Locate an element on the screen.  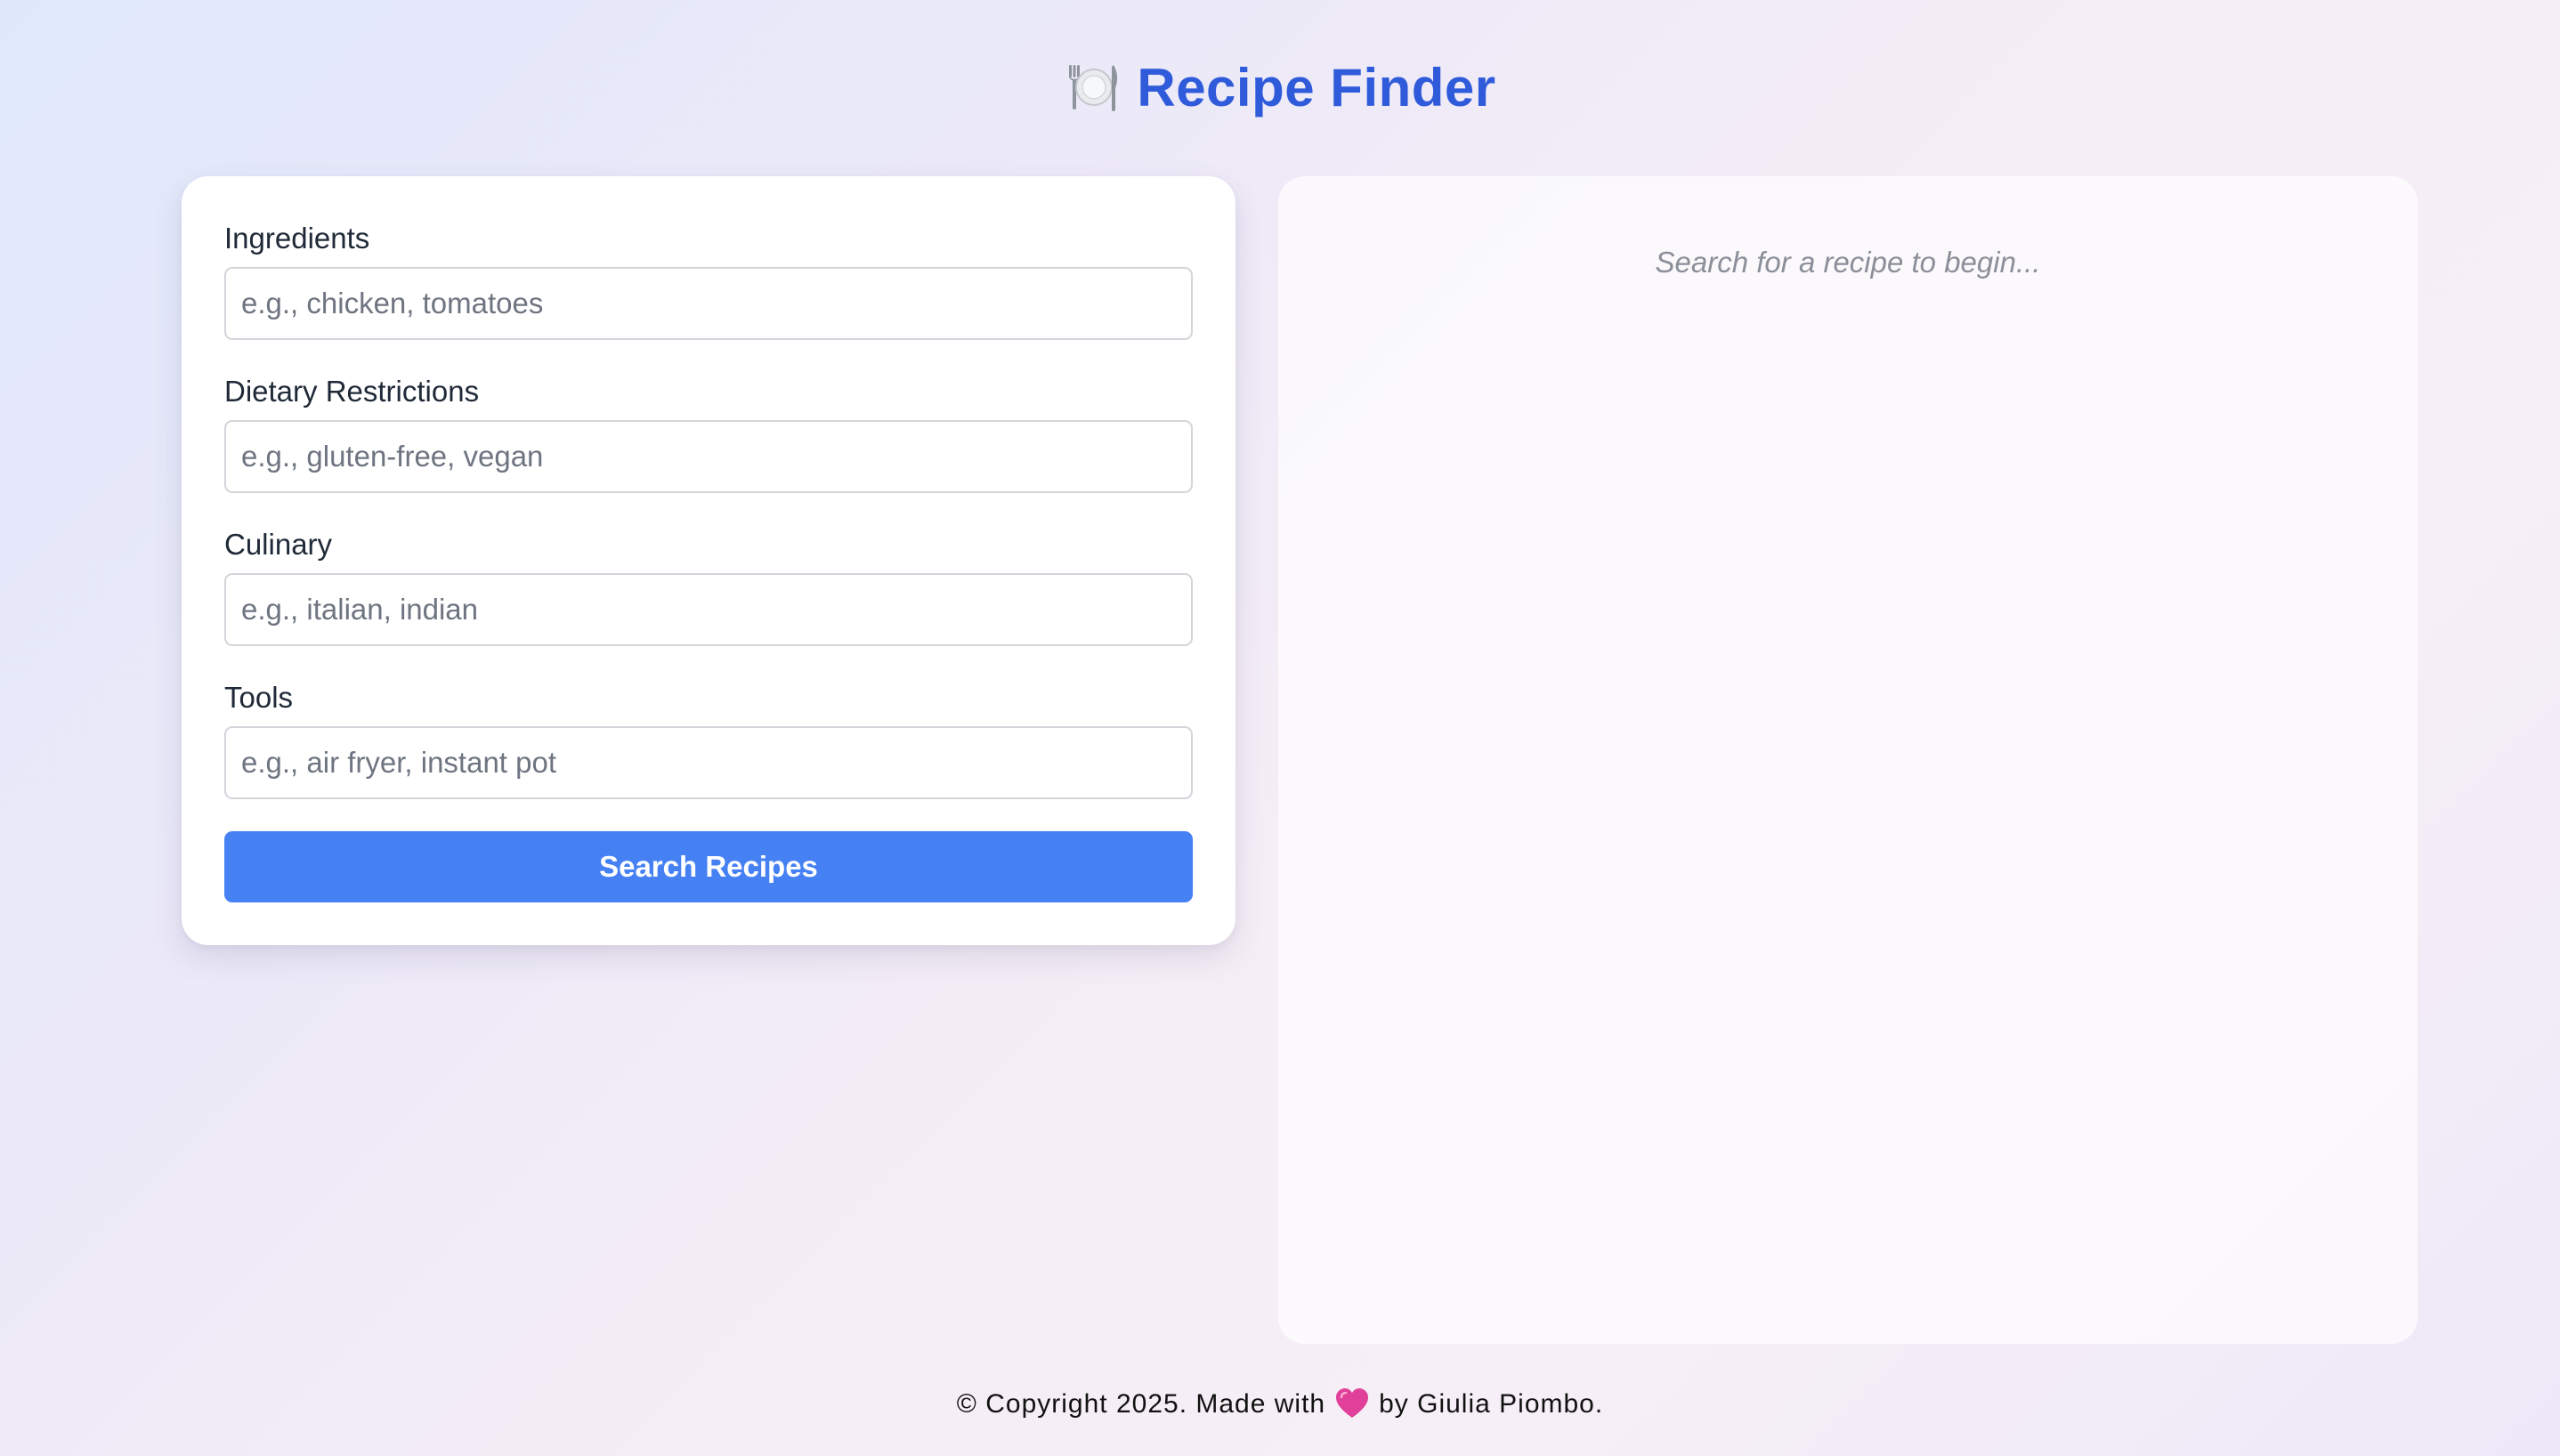
page-header: Recipe Finder is located at coordinates (1280, 87).